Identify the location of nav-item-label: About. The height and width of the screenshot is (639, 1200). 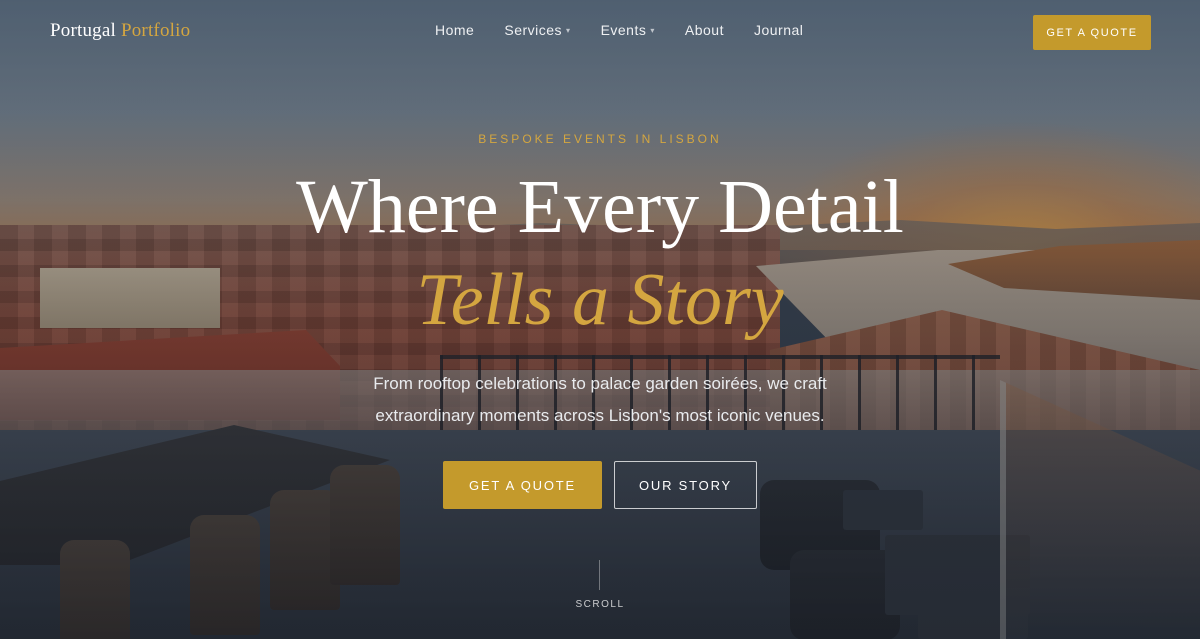
(704, 30).